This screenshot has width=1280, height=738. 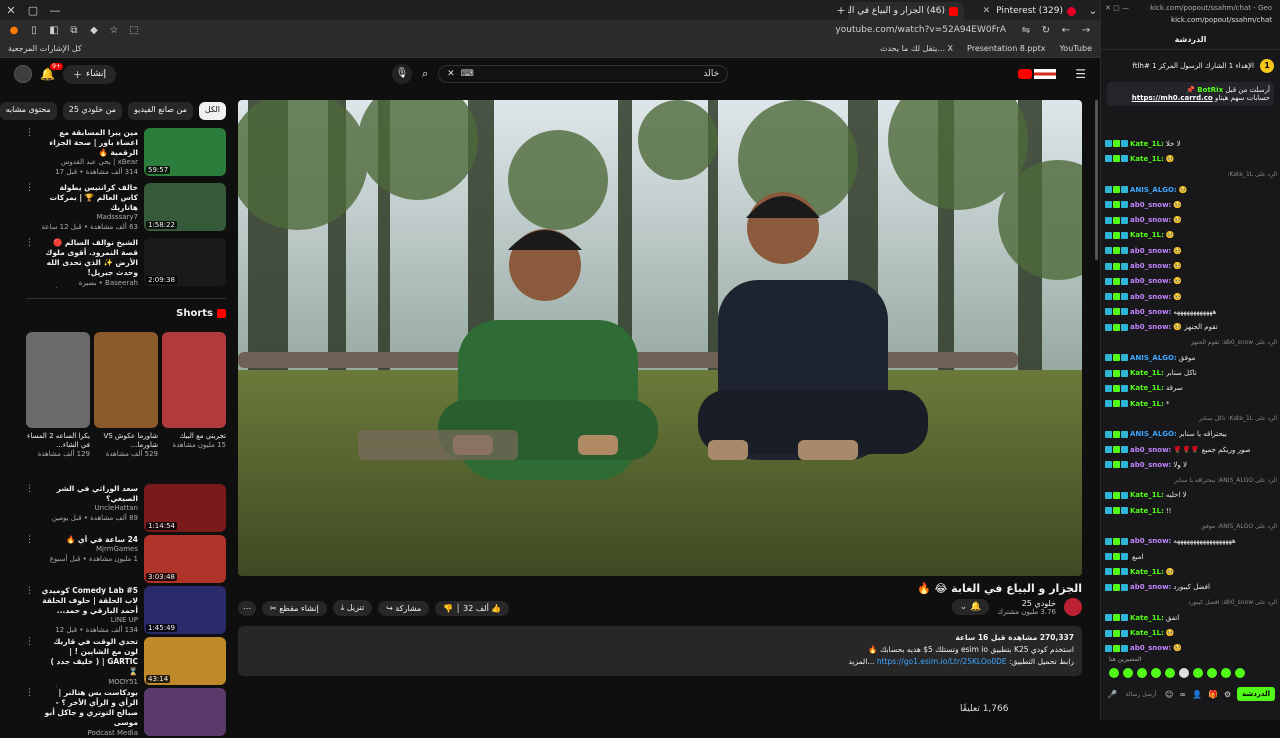 What do you see at coordinates (1037, 74) in the screenshot?
I see `youtube-logo` at bounding box center [1037, 74].